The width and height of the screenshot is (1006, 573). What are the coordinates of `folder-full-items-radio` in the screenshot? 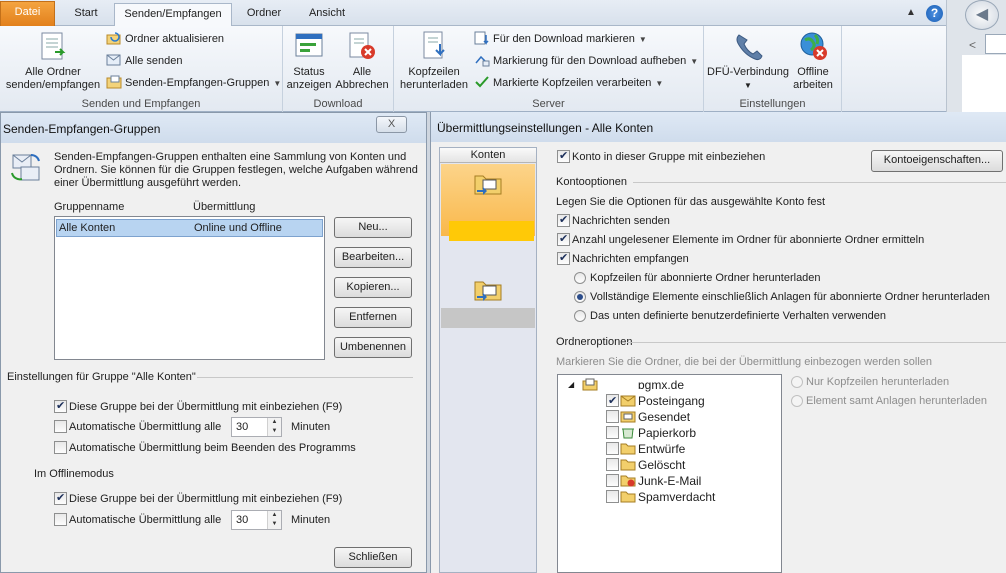 It's located at (797, 401).